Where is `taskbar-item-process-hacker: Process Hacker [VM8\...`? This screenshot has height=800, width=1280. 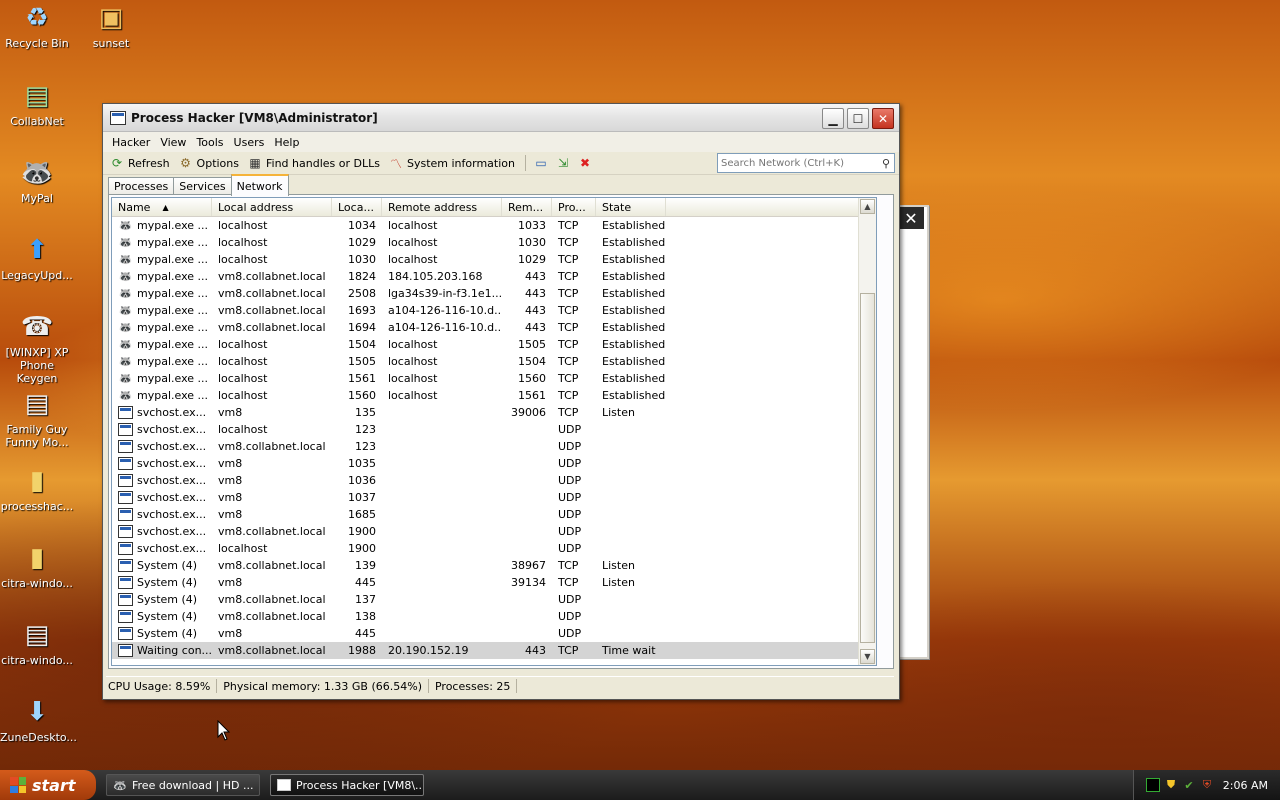 taskbar-item-process-hacker: Process Hacker [VM8\... is located at coordinates (347, 785).